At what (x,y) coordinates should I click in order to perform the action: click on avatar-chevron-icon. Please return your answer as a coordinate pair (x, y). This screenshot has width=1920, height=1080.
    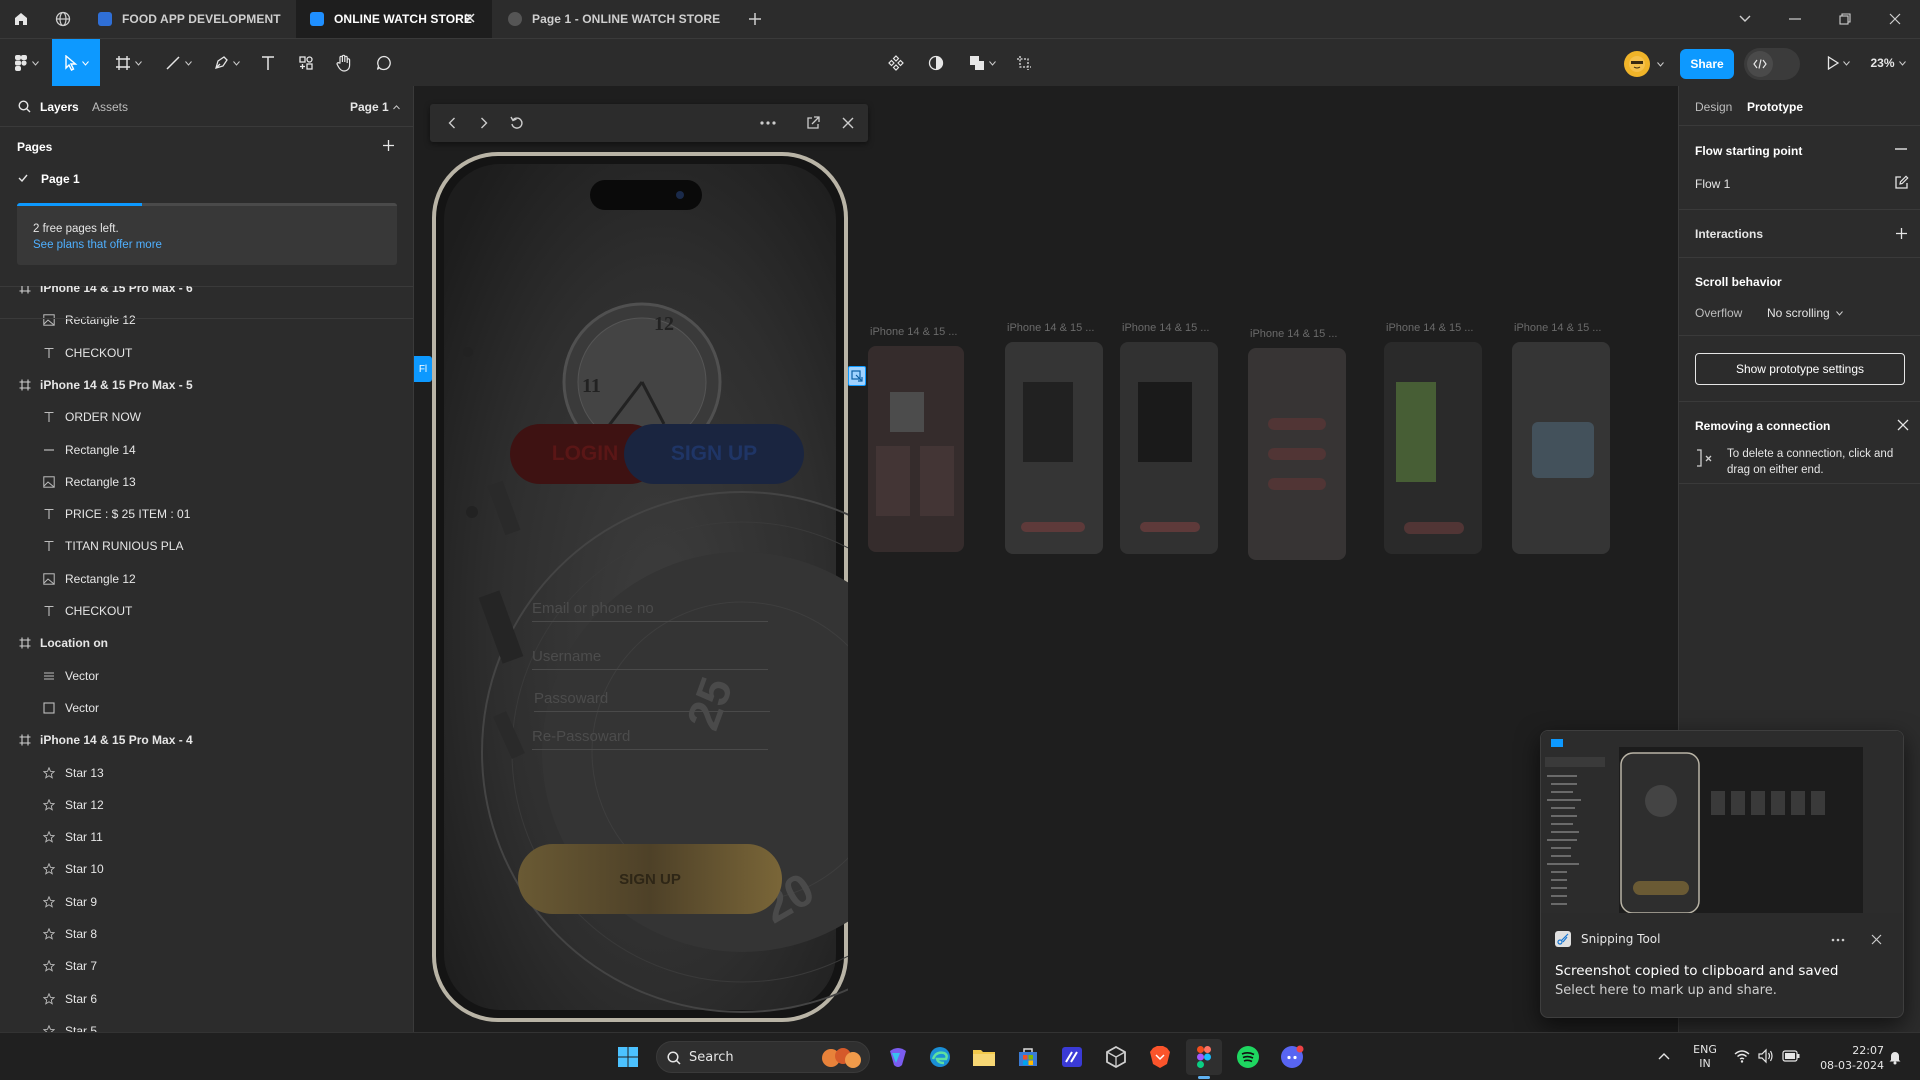
    Looking at the image, I should click on (1660, 64).